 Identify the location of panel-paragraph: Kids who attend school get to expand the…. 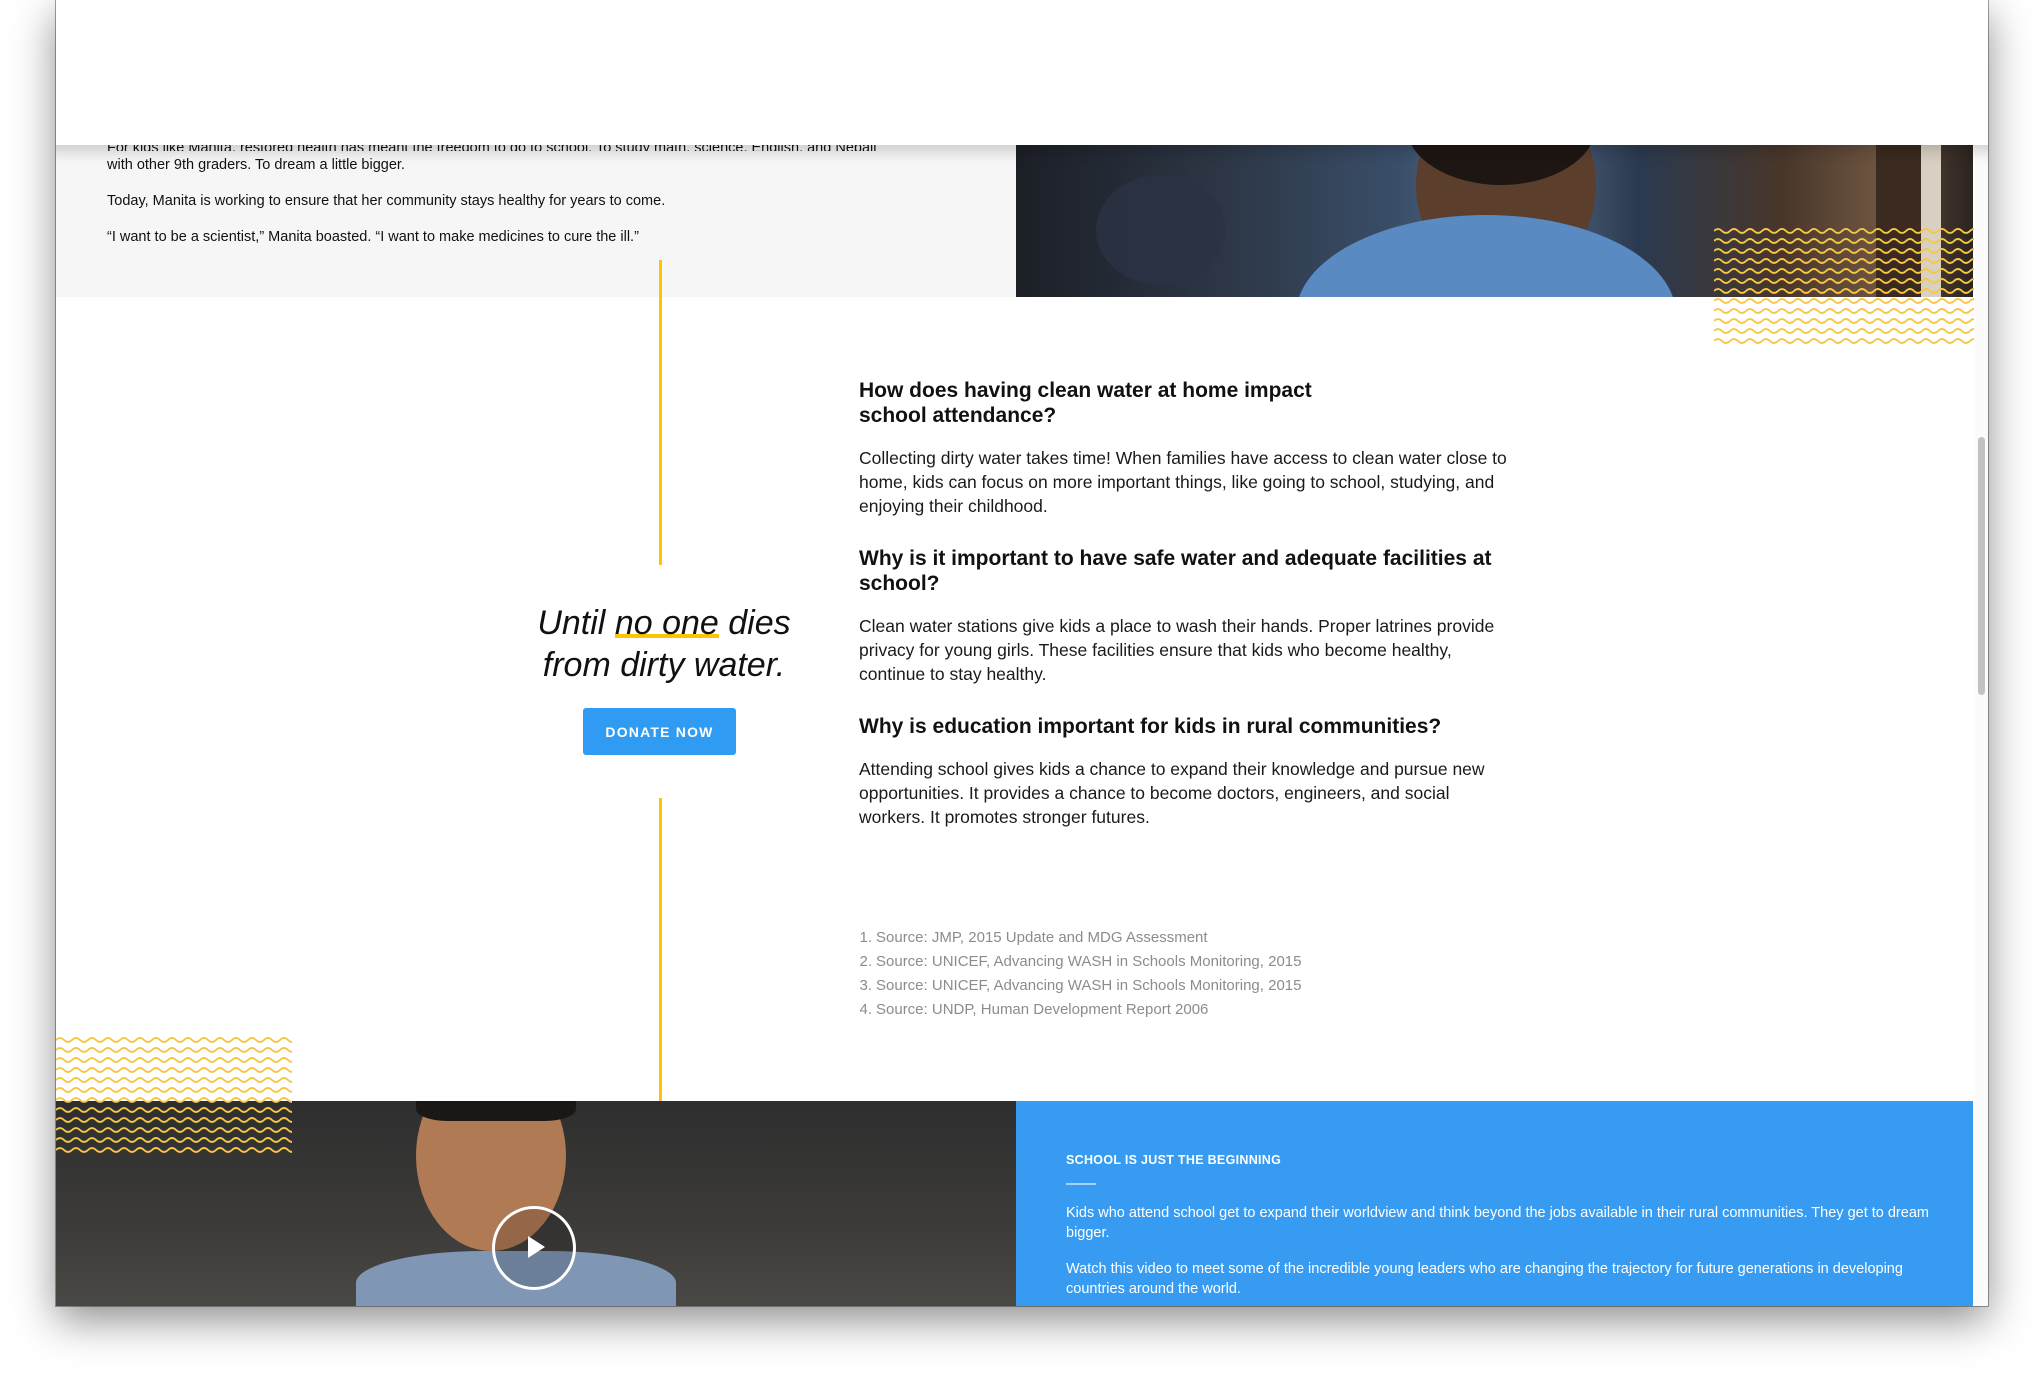
(1497, 1223).